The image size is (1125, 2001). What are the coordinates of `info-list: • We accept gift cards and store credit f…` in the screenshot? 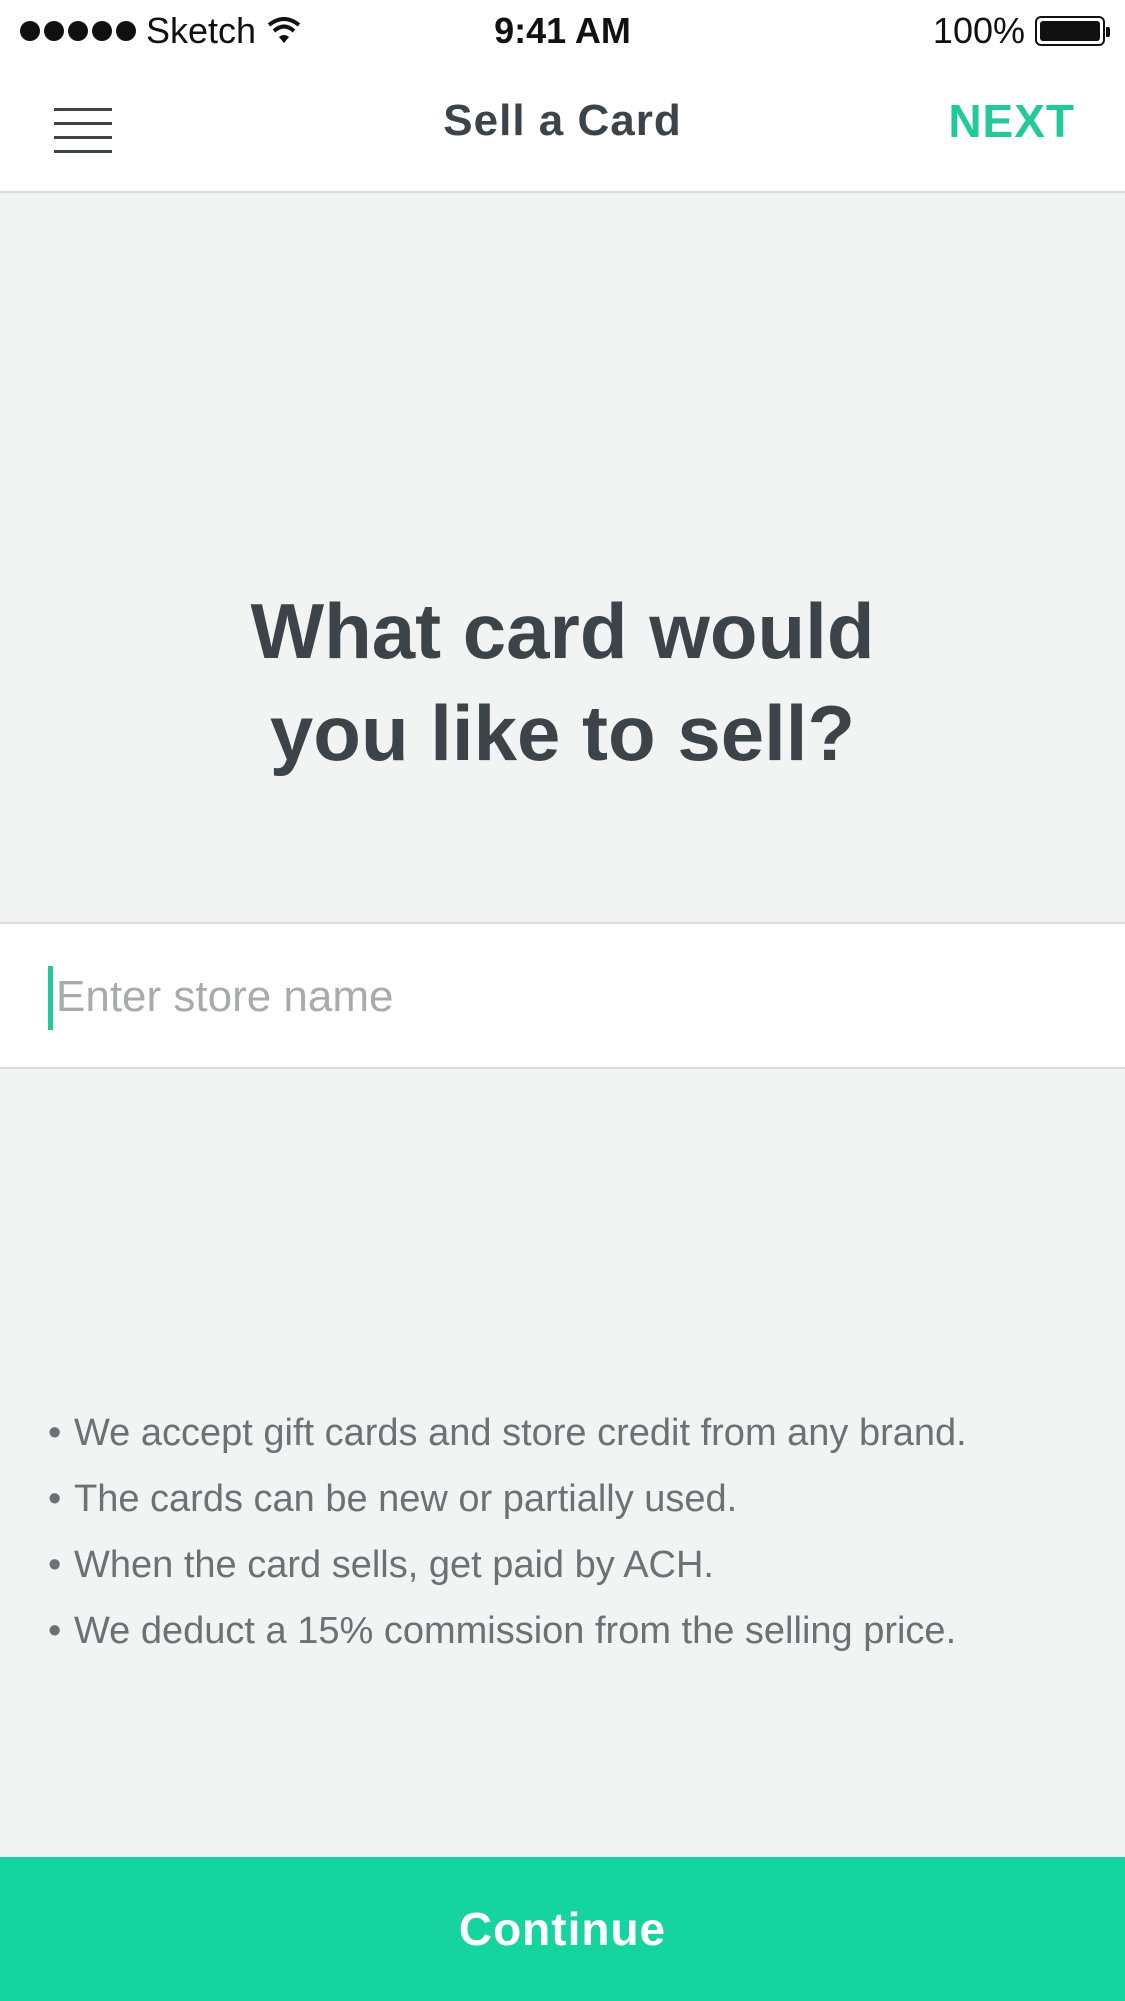 It's located at (573, 1532).